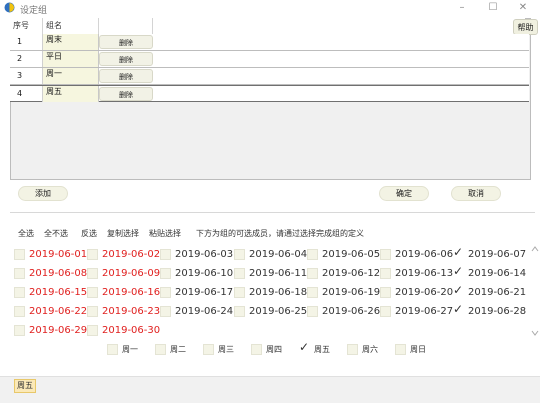  What do you see at coordinates (26, 233) in the screenshot?
I see `select-all-link: 全选` at bounding box center [26, 233].